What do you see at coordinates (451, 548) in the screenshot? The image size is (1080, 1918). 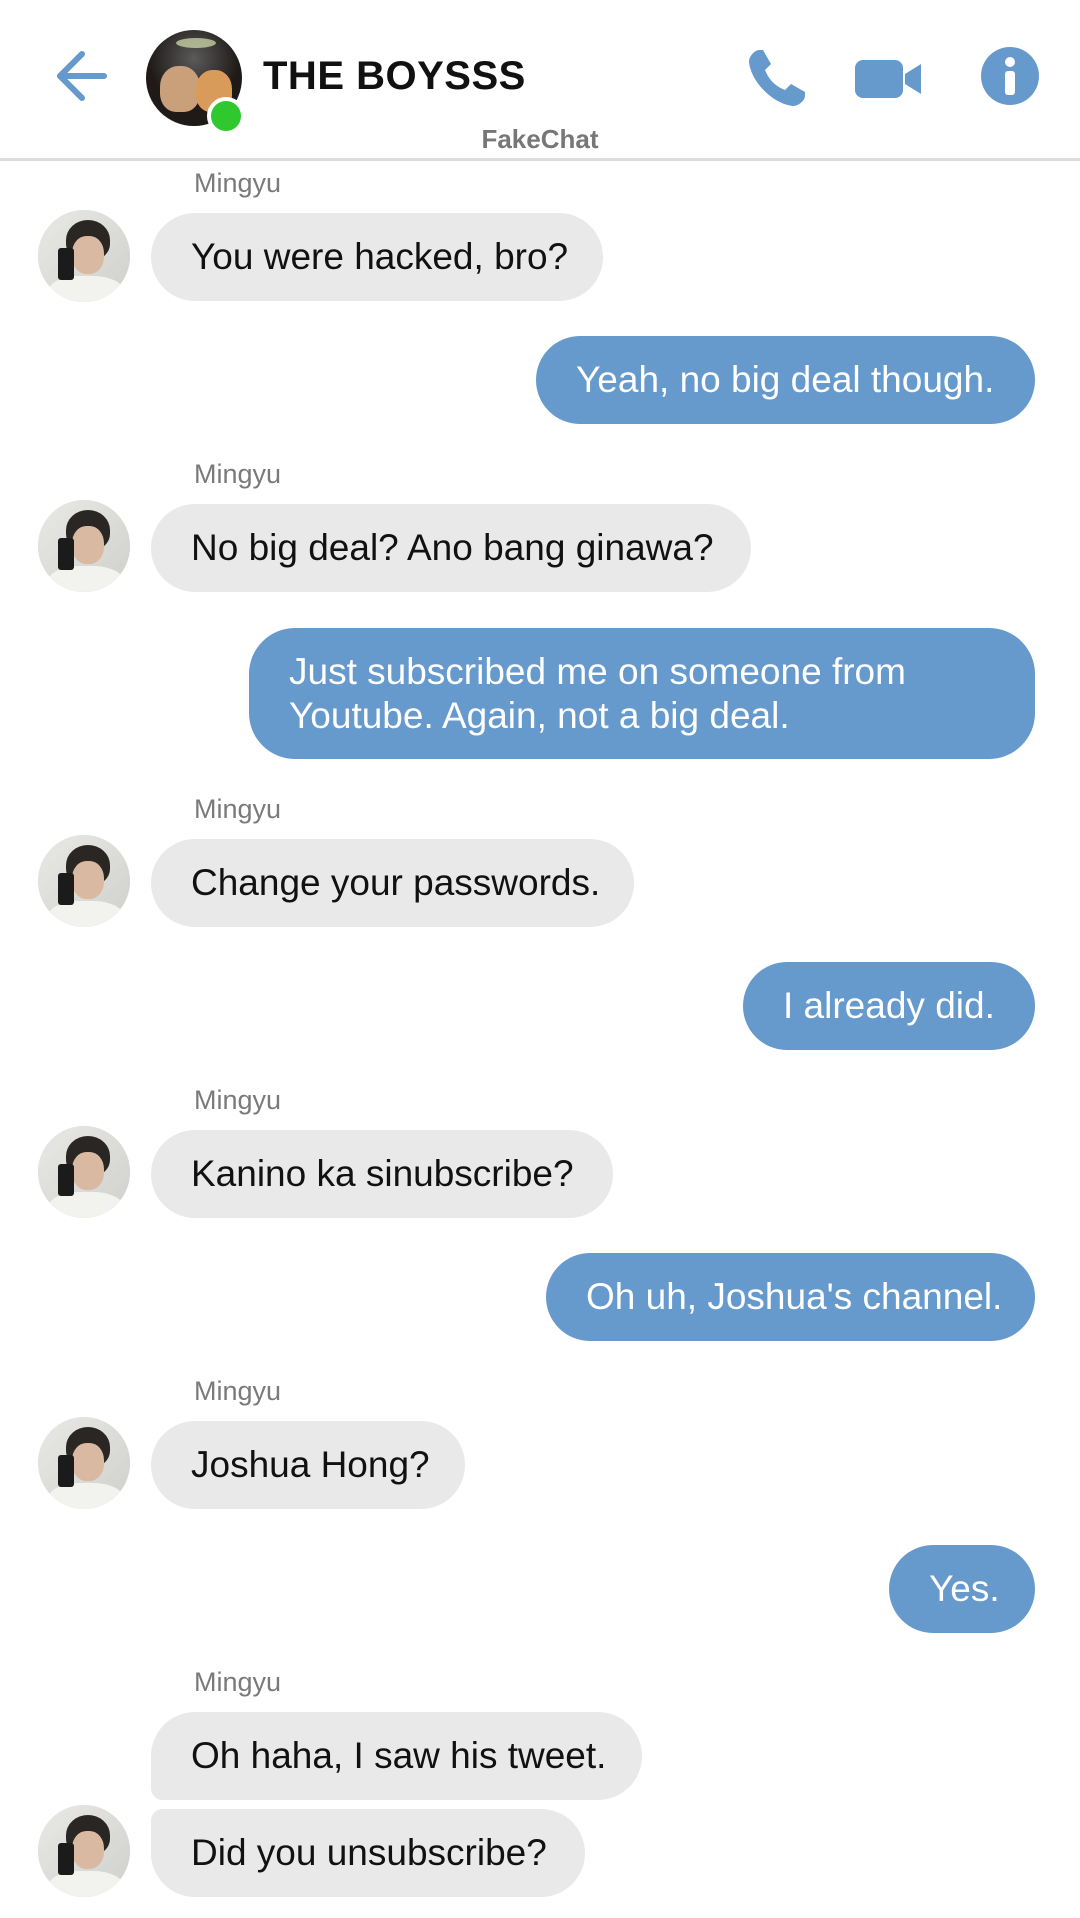 I see `message-bubble-incoming: No big deal? Ano bang ginawa?` at bounding box center [451, 548].